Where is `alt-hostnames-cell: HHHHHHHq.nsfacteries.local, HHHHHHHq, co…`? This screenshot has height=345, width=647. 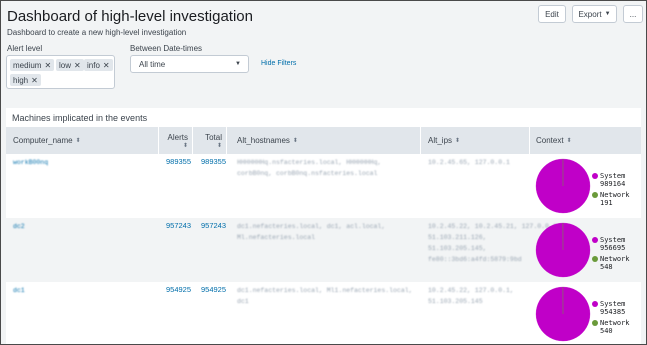
alt-hostnames-cell: HHHHHHHq.nsfacteries.local, HHHHHHHq, co… is located at coordinates (309, 168).